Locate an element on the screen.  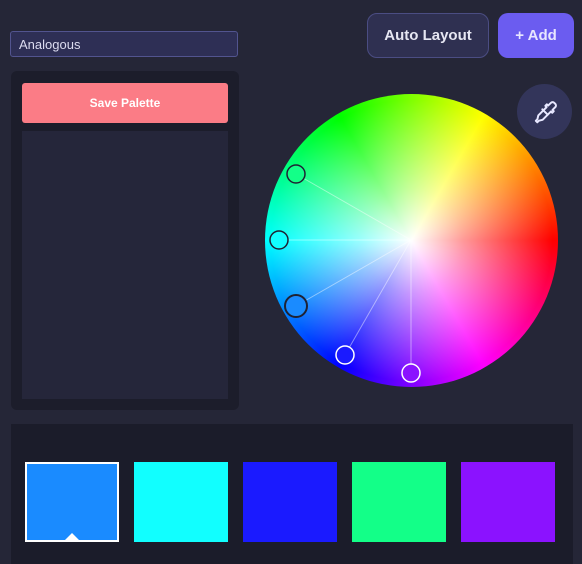
auto-layout-button: Auto Layout is located at coordinates (428, 35).